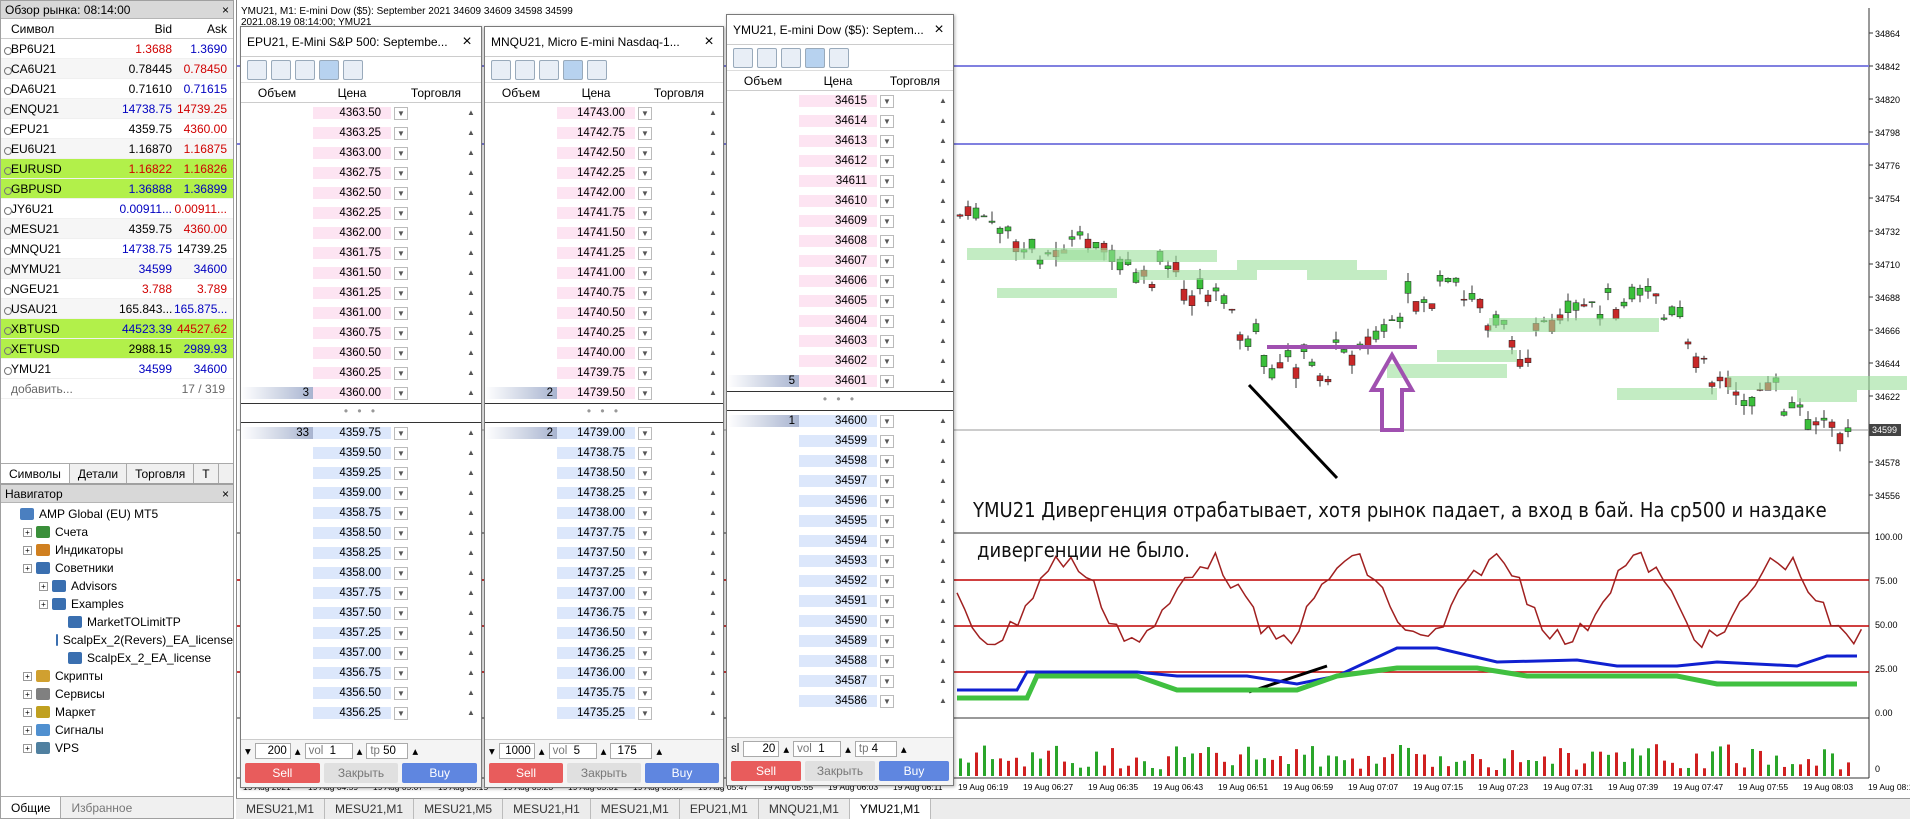  I want to click on phone-icon, so click(573, 69).